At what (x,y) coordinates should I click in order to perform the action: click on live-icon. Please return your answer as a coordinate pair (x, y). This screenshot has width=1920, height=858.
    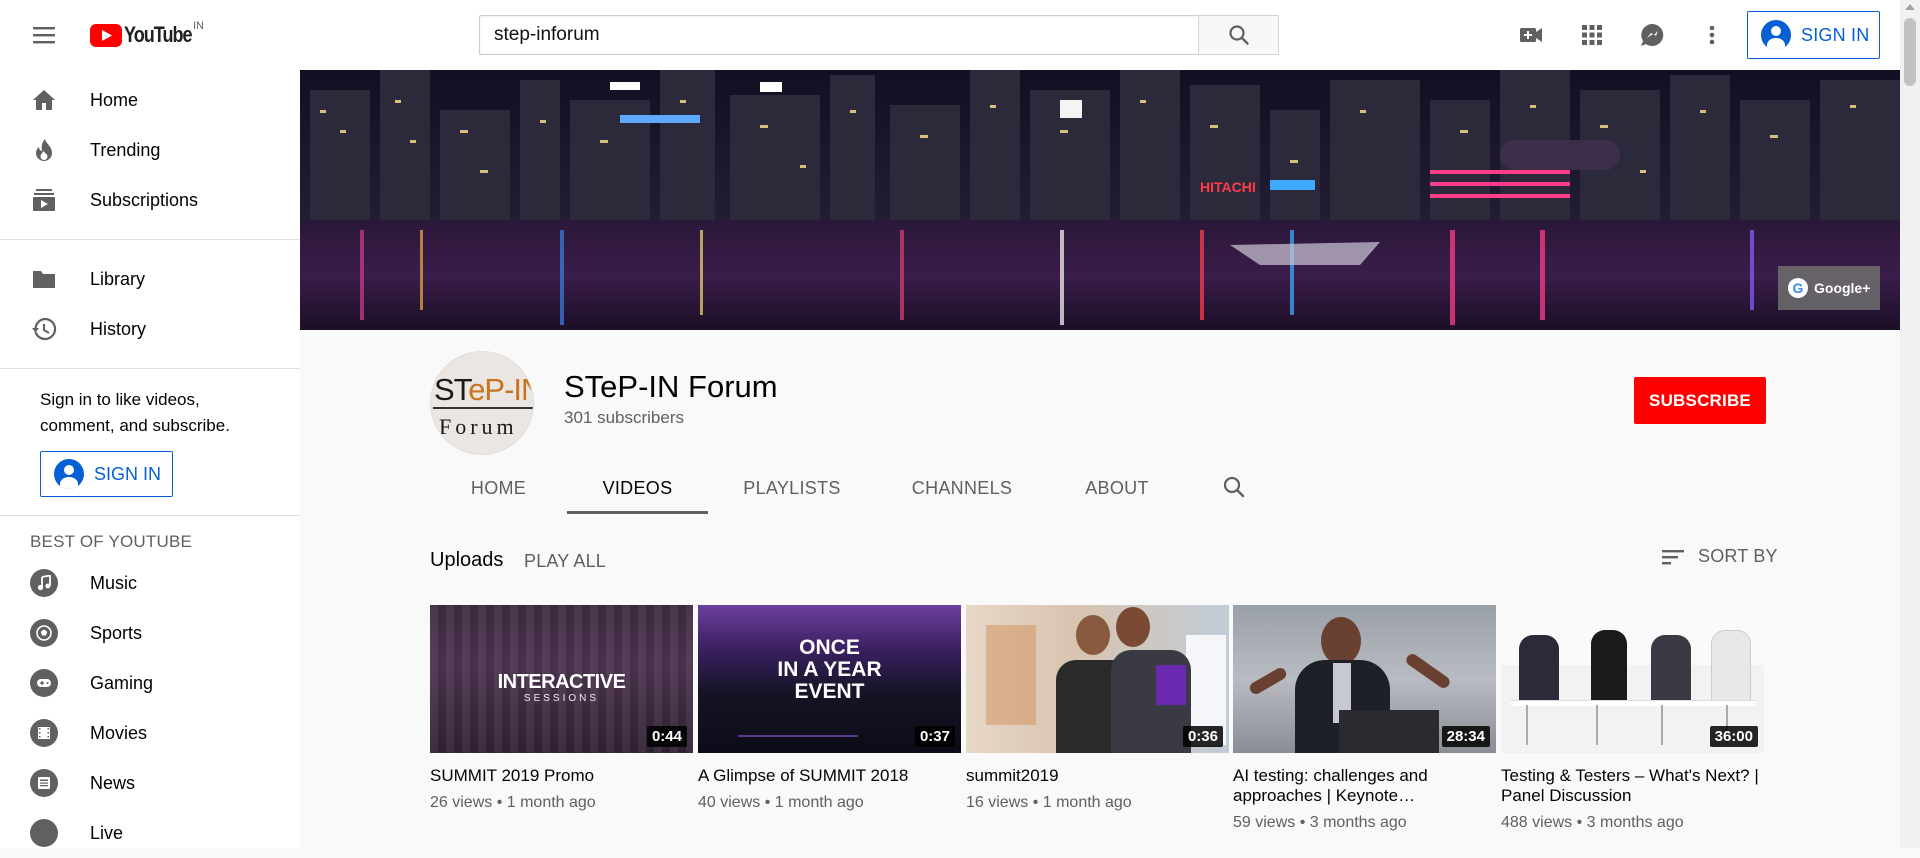
    Looking at the image, I should click on (44, 833).